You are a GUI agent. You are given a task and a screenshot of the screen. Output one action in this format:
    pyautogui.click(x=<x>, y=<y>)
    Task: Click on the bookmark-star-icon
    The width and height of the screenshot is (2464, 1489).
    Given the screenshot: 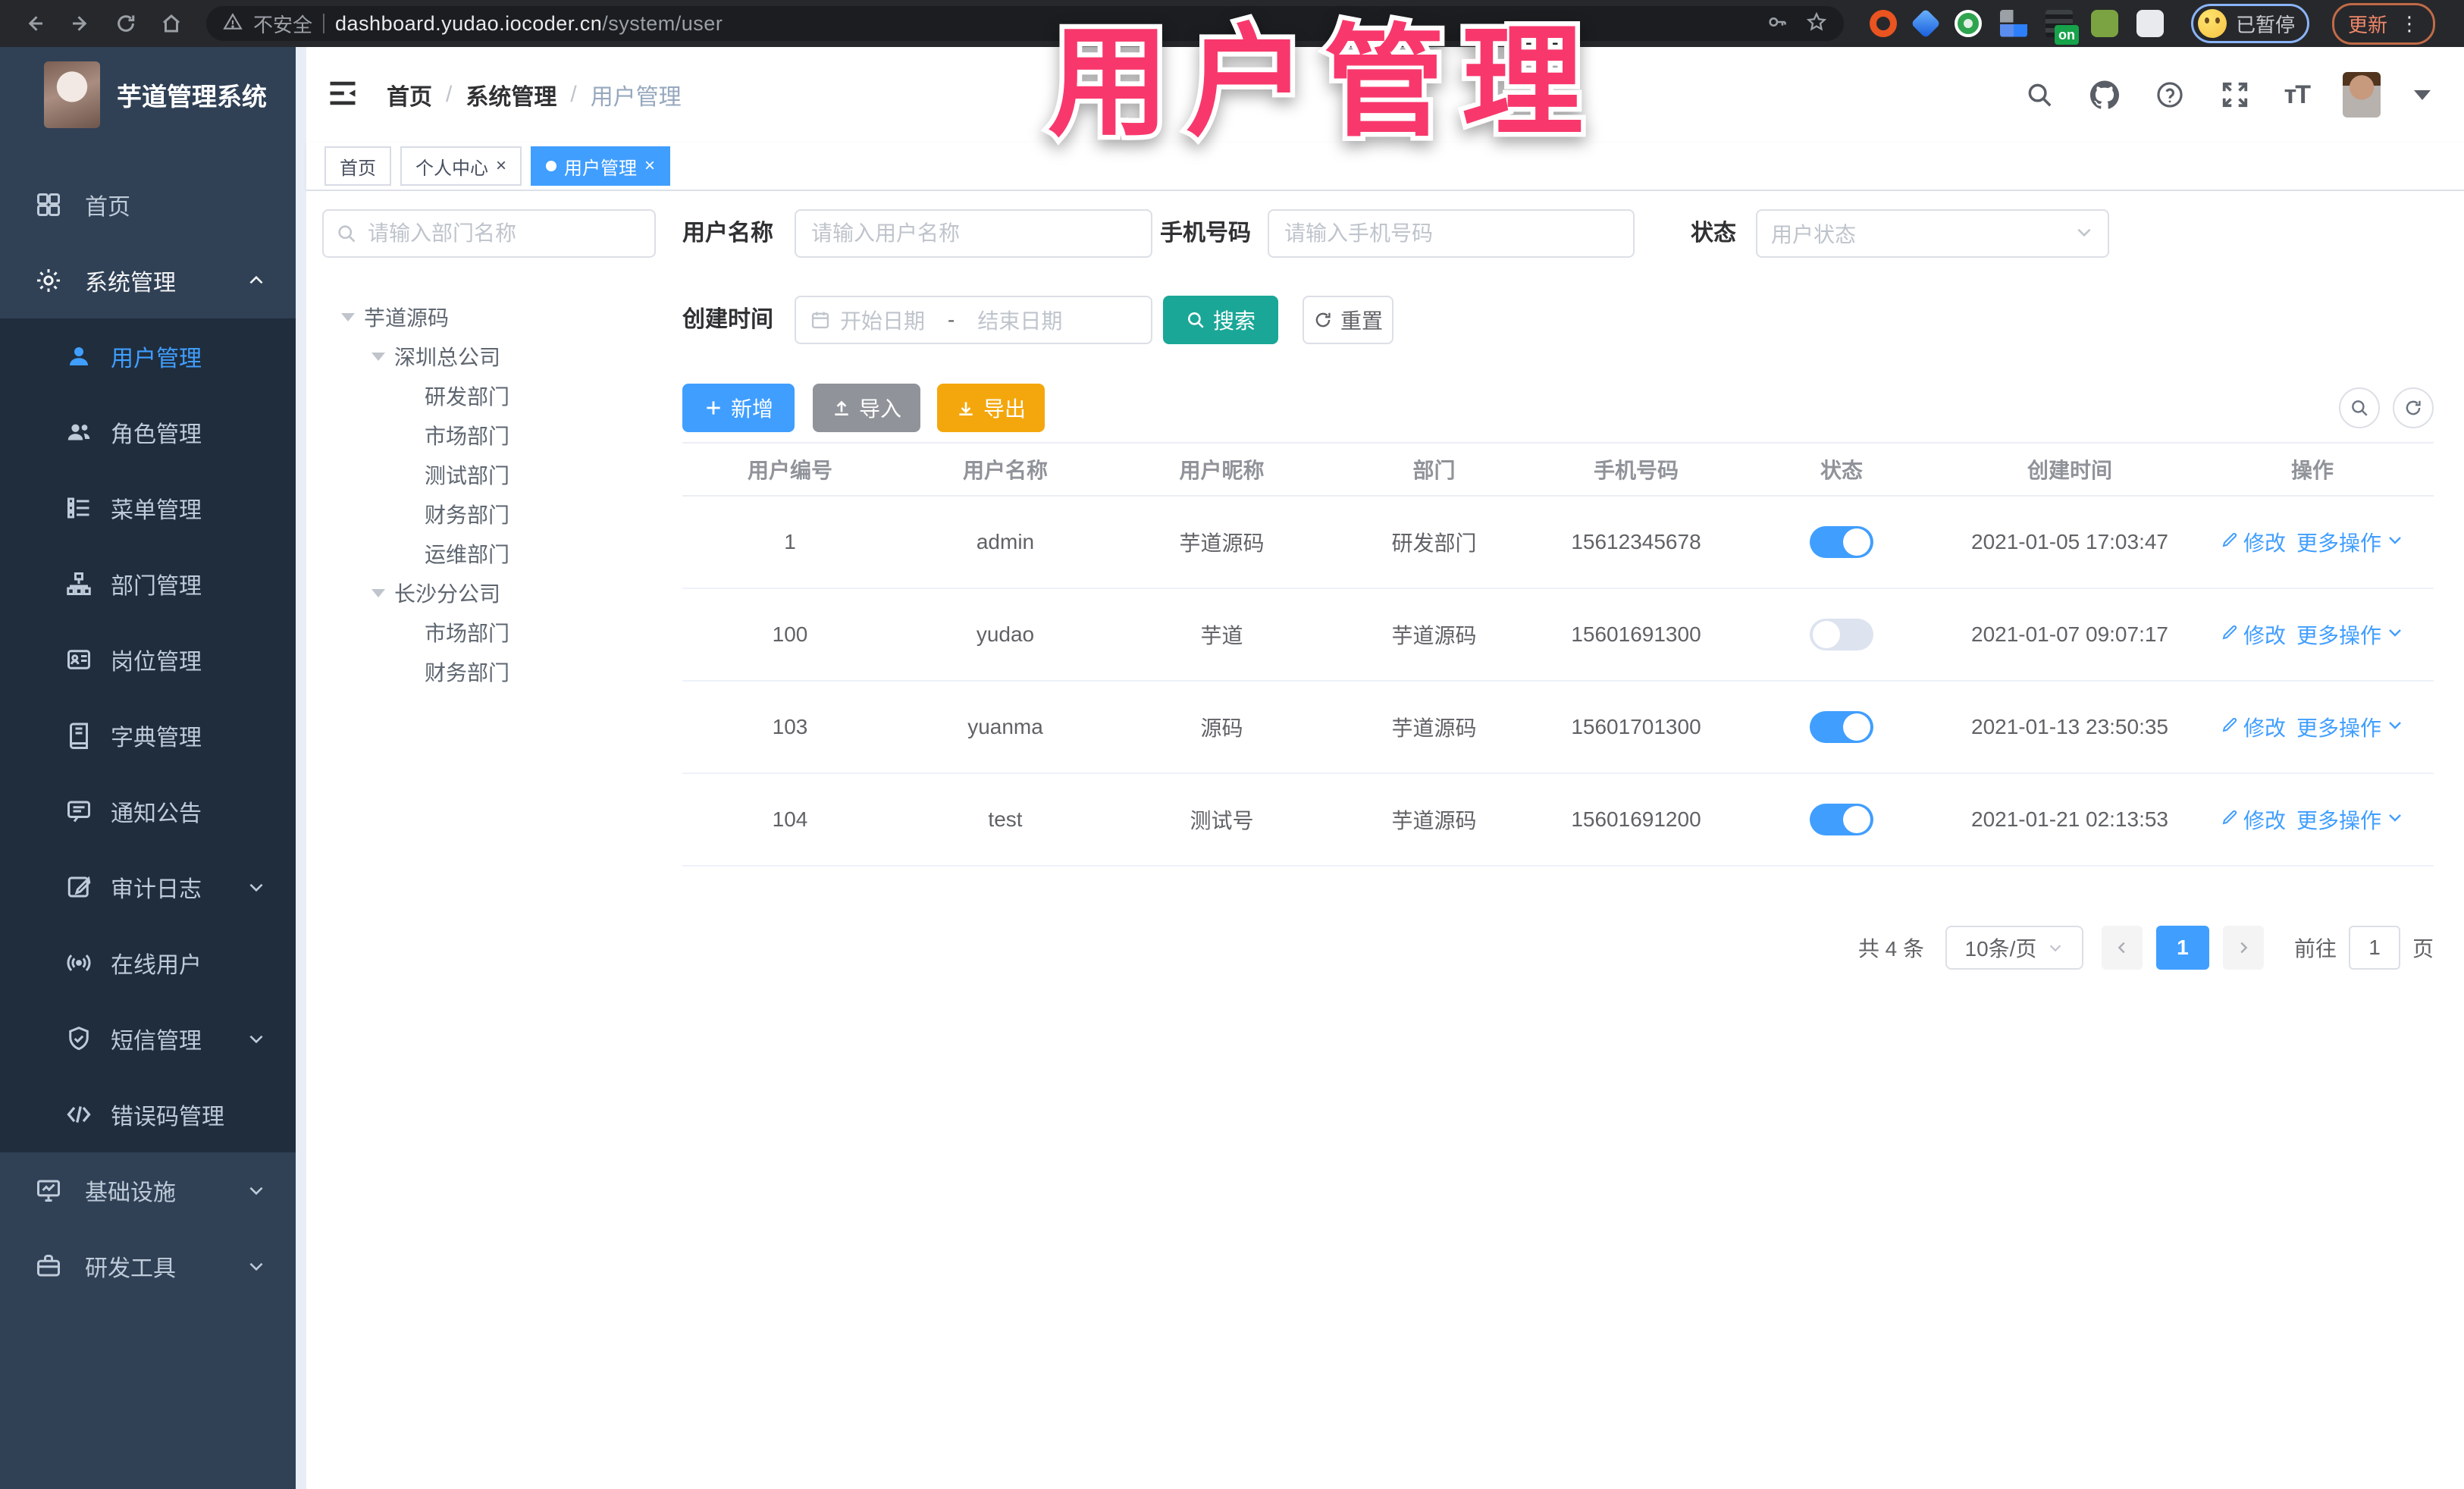 What is the action you would take?
    pyautogui.click(x=1816, y=23)
    